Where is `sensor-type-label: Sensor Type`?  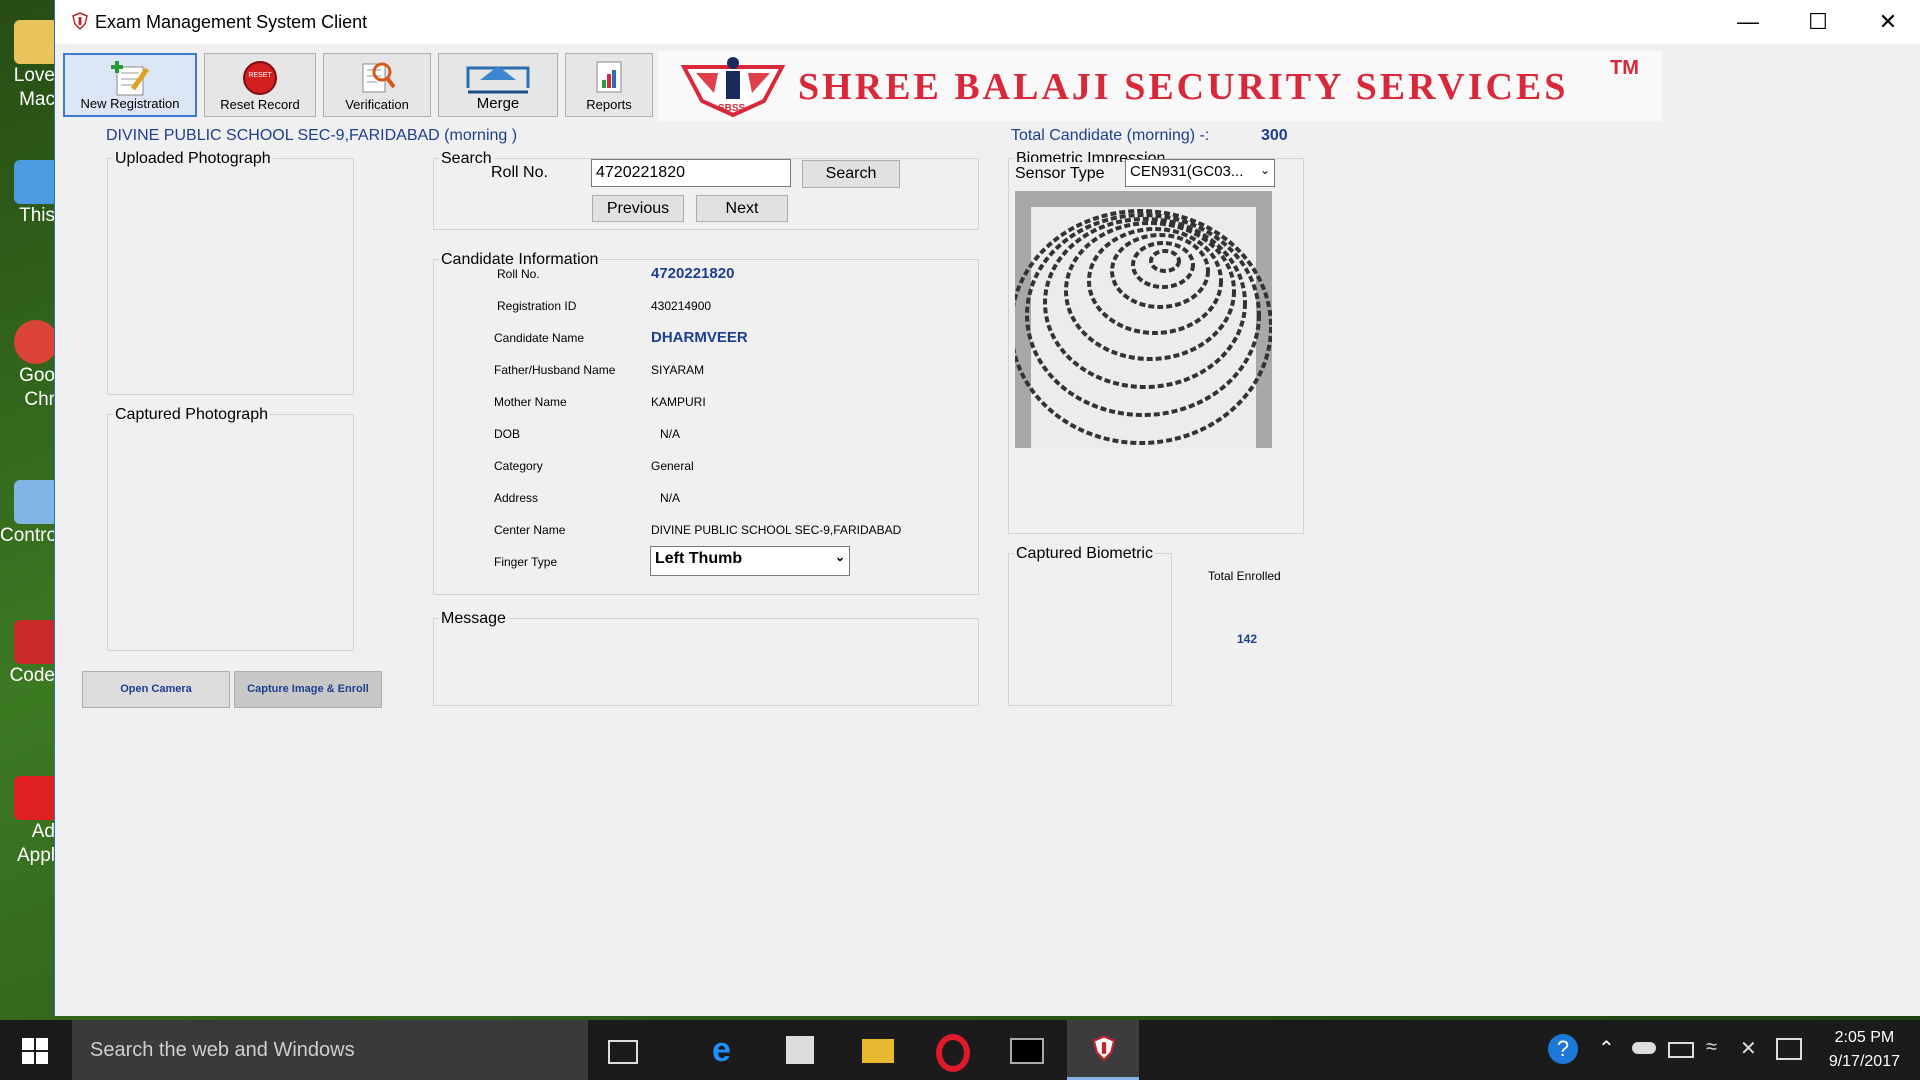
sensor-type-label: Sensor Type is located at coordinates (1060, 173).